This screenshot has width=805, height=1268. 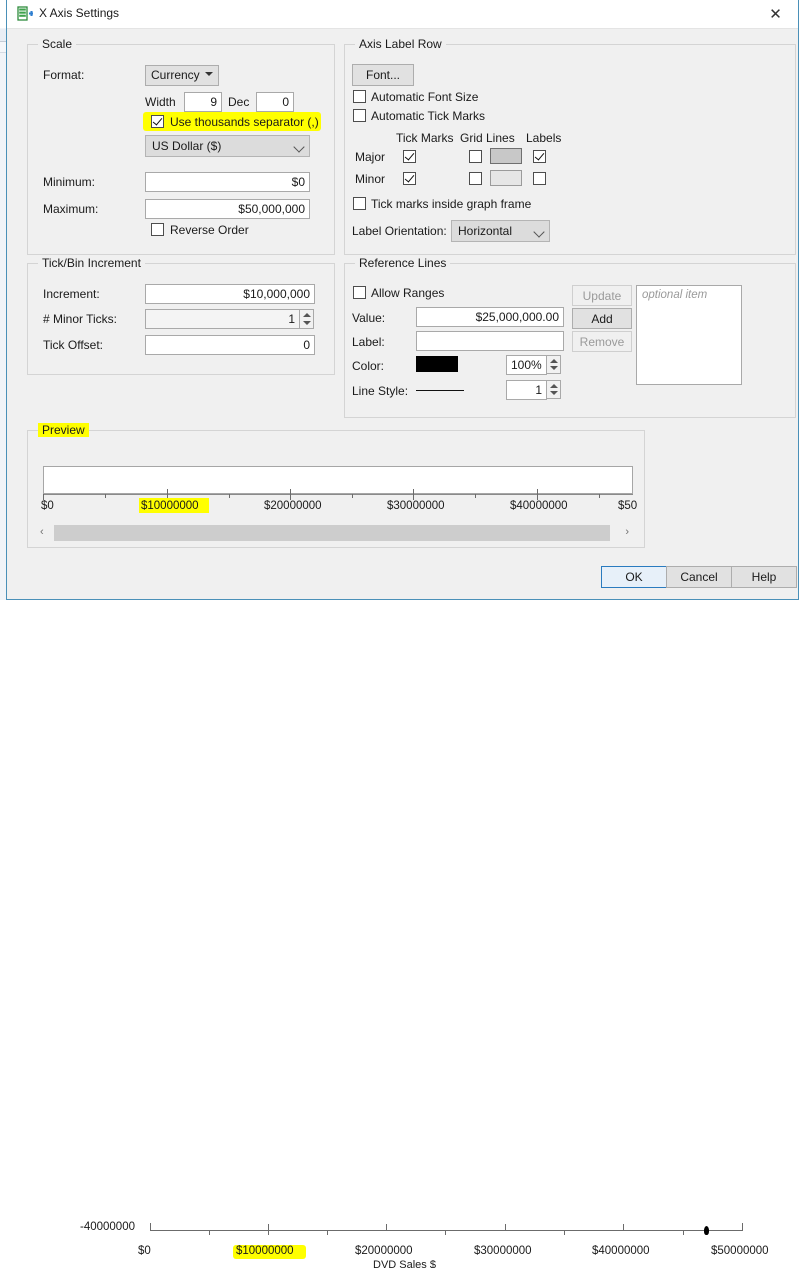 I want to click on automatic-font-size-checkbox, so click(x=359, y=96).